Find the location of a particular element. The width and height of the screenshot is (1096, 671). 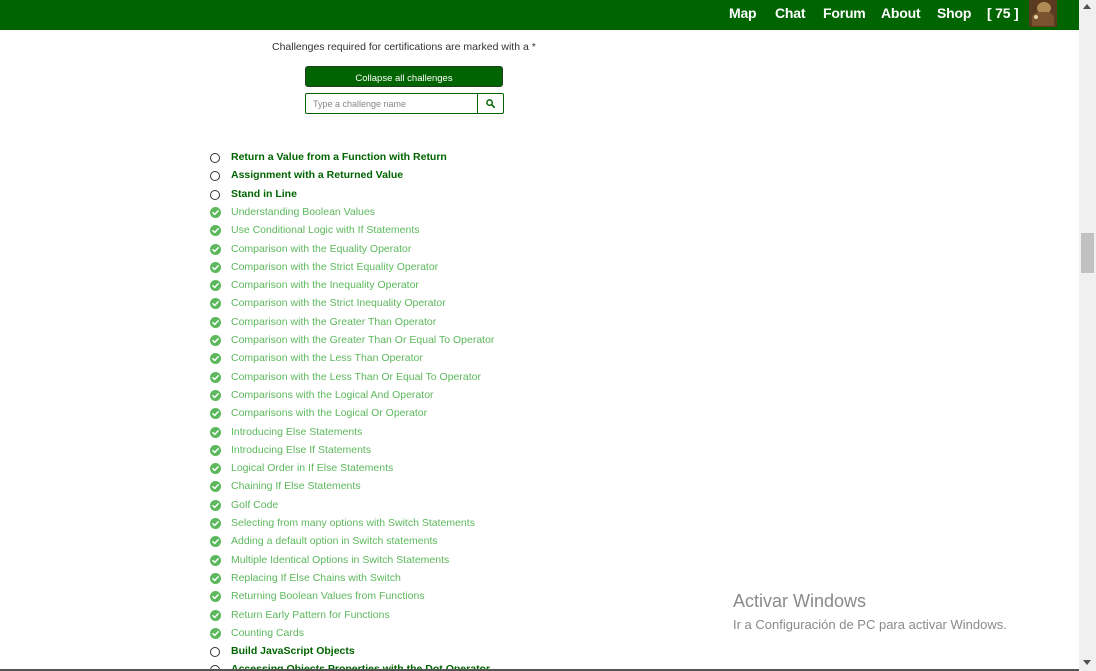

challenge-link: Use Conditional Logic with If Statements is located at coordinates (325, 230).